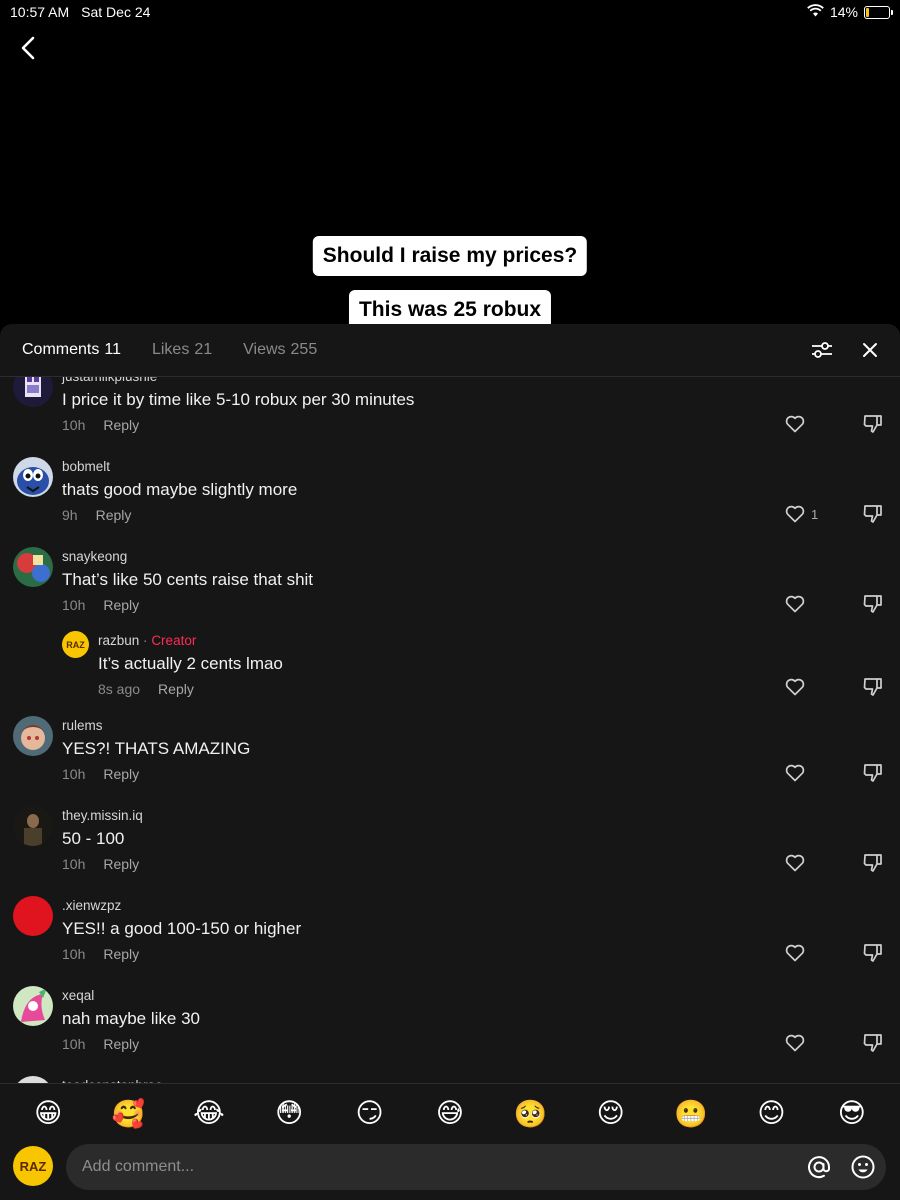 This screenshot has width=900, height=1200. What do you see at coordinates (182, 350) in the screenshot?
I see `tab-likes: Likes 21` at bounding box center [182, 350].